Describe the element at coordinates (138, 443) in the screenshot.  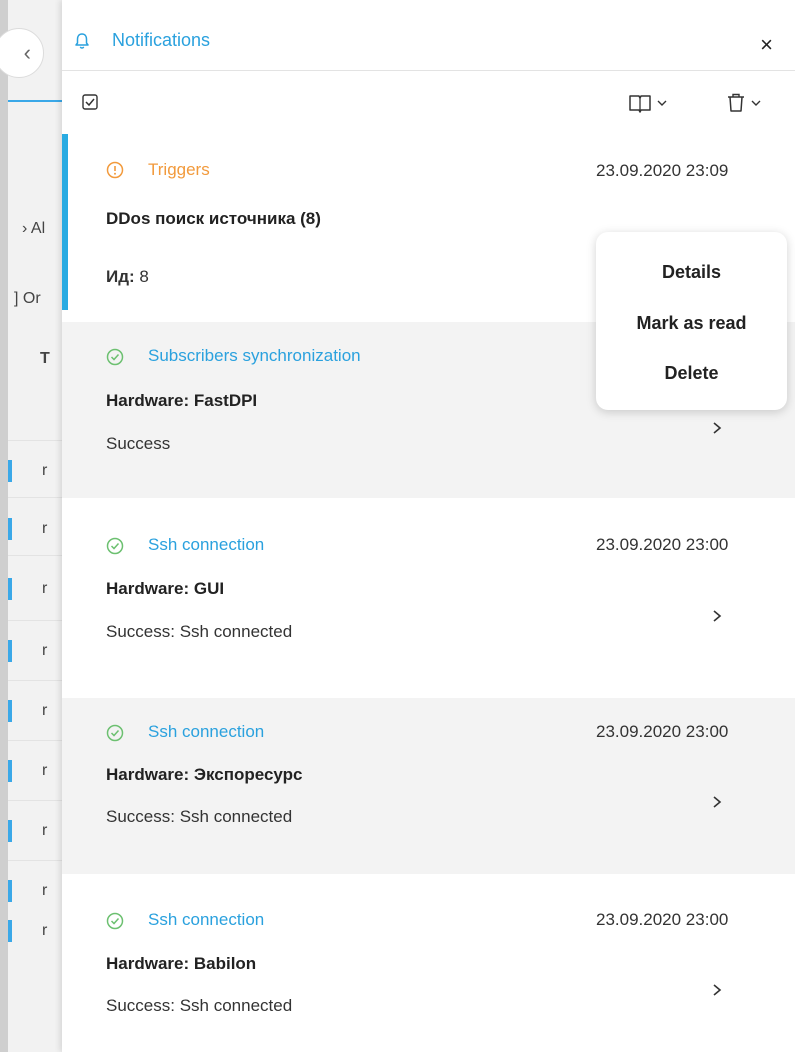
I see `notification-description: Success` at that location.